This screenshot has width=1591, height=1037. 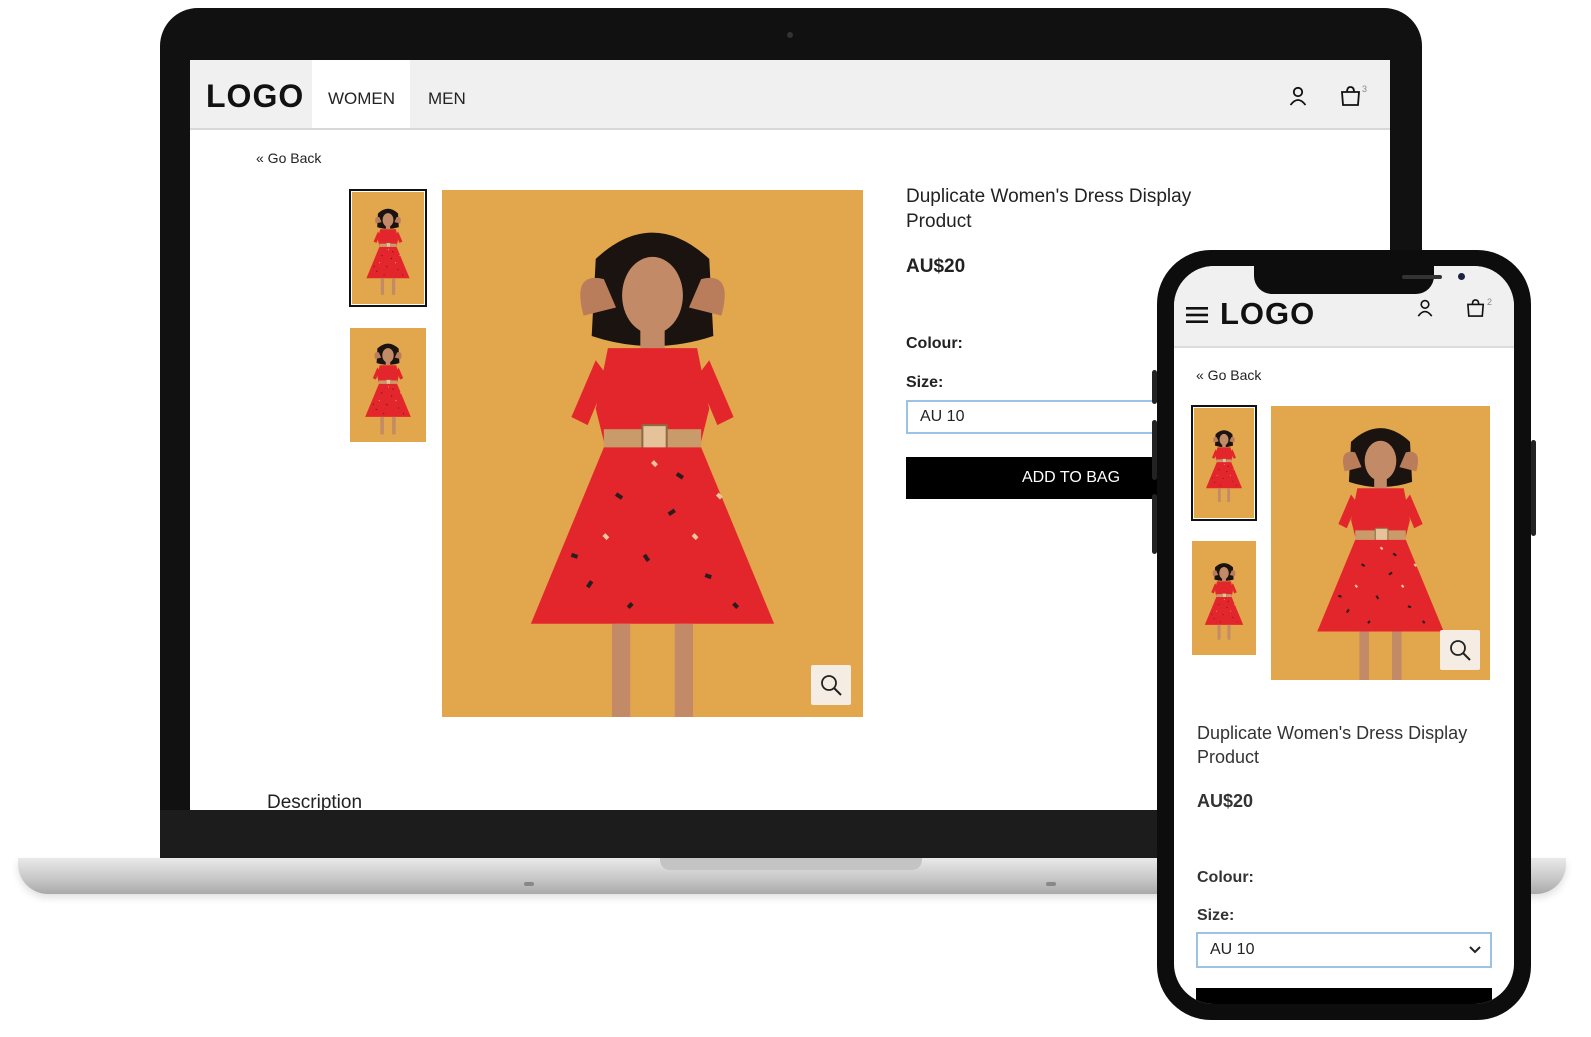 What do you see at coordinates (790, 95) in the screenshot?
I see `desktop-header: LOGO WOMEN MEN 3` at bounding box center [790, 95].